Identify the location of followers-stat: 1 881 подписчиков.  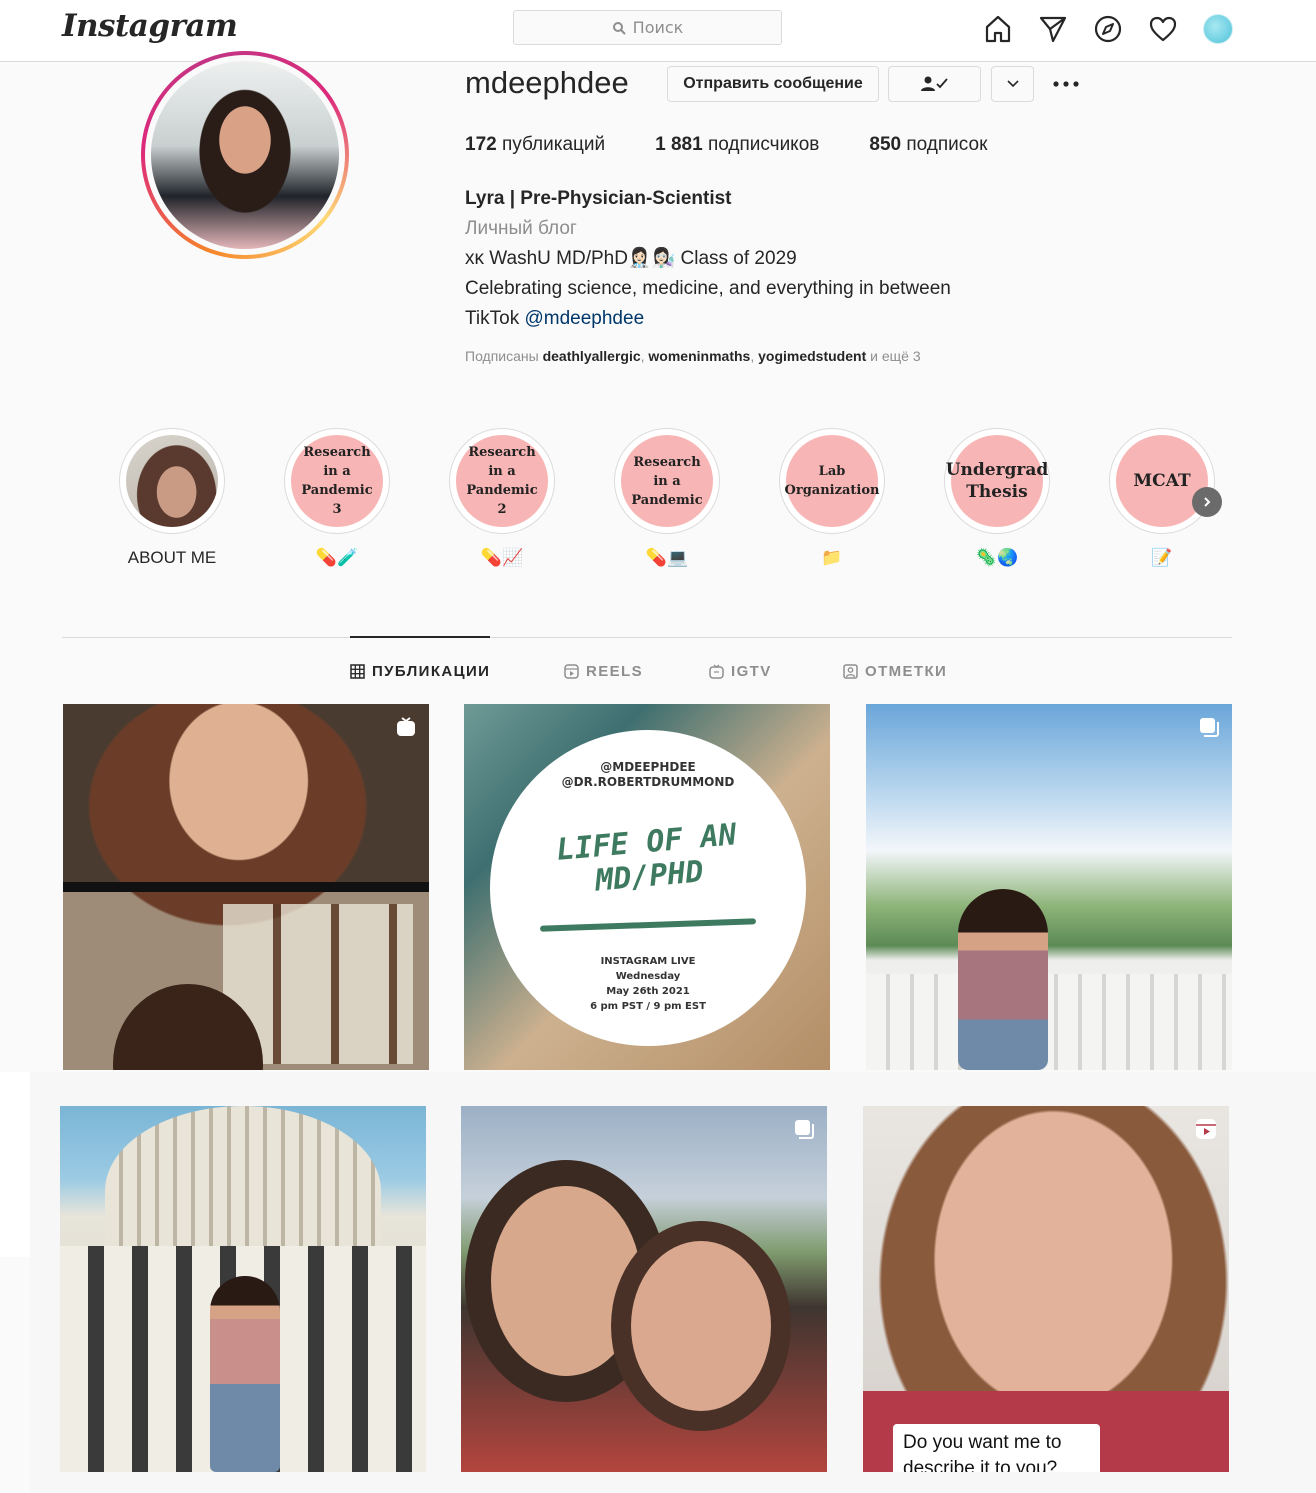
(737, 145).